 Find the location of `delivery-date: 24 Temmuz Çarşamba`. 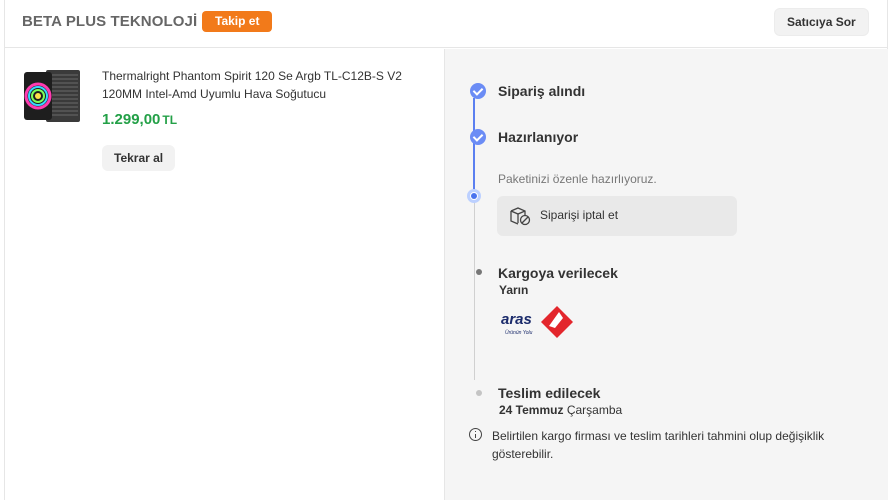

delivery-date: 24 Temmuz Çarşamba is located at coordinates (560, 410).